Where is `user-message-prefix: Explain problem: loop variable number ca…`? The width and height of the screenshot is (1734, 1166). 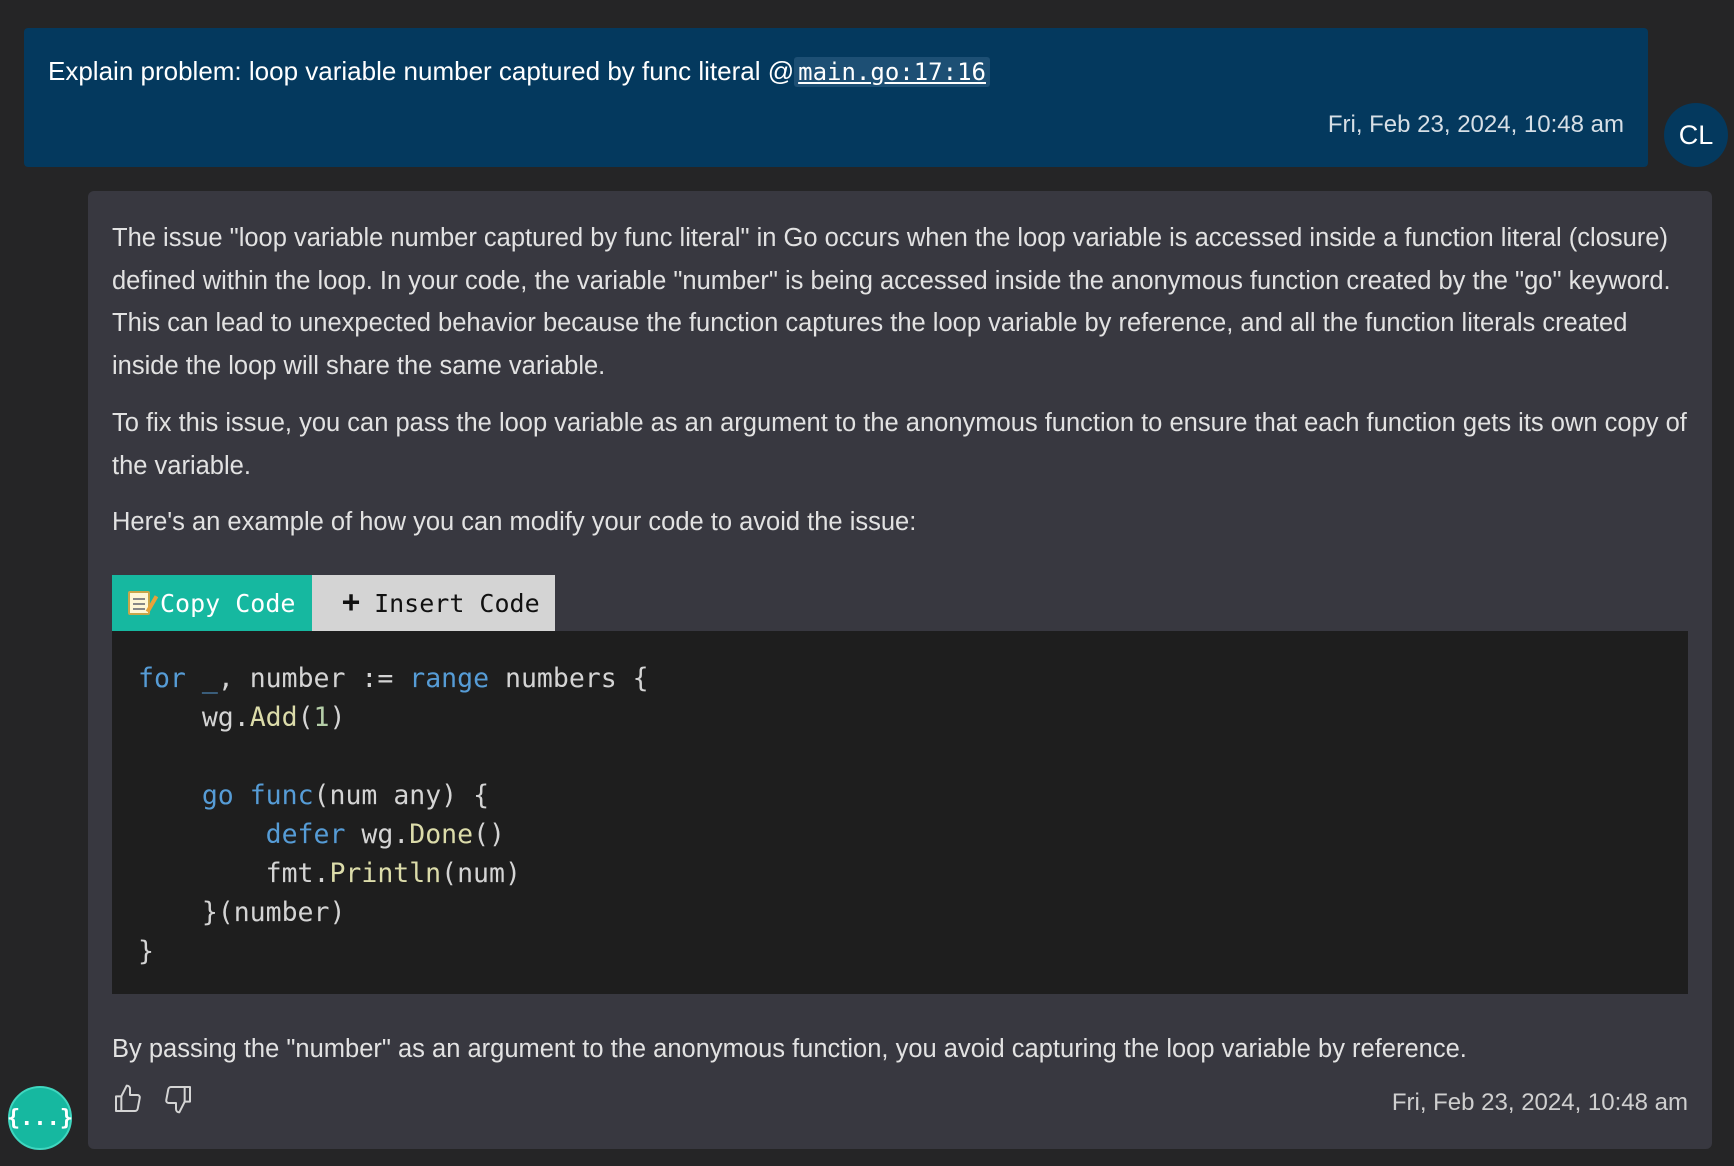 user-message-prefix: Explain problem: loop variable number ca… is located at coordinates (421, 71).